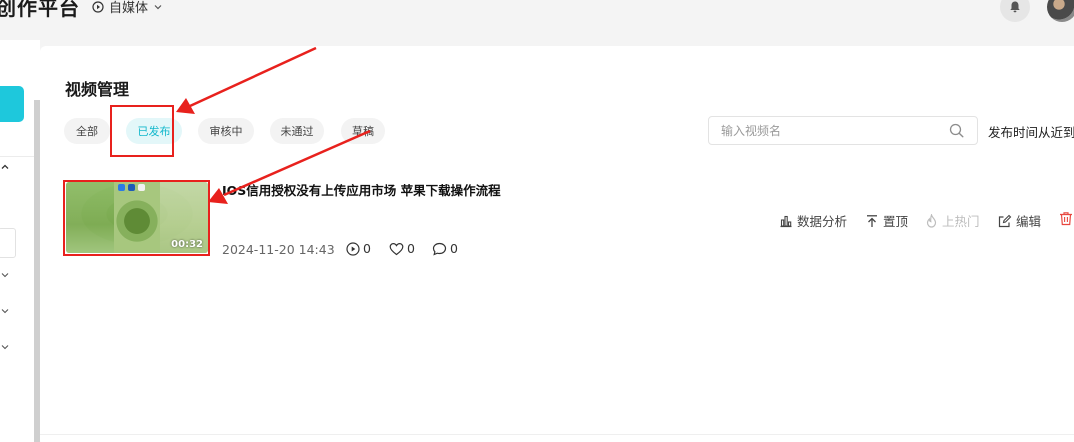  Describe the element at coordinates (363, 131) in the screenshot. I see `tab-draft: 草稿` at that location.